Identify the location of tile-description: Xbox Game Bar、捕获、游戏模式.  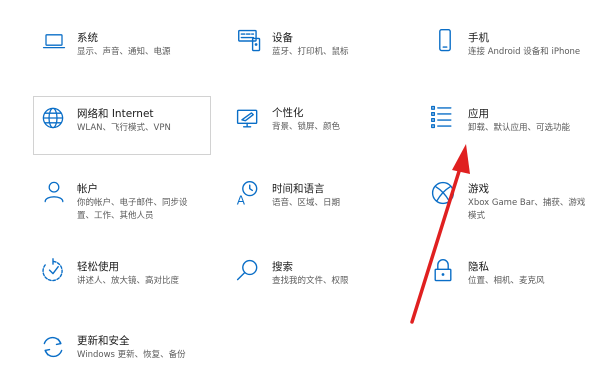
(527, 209).